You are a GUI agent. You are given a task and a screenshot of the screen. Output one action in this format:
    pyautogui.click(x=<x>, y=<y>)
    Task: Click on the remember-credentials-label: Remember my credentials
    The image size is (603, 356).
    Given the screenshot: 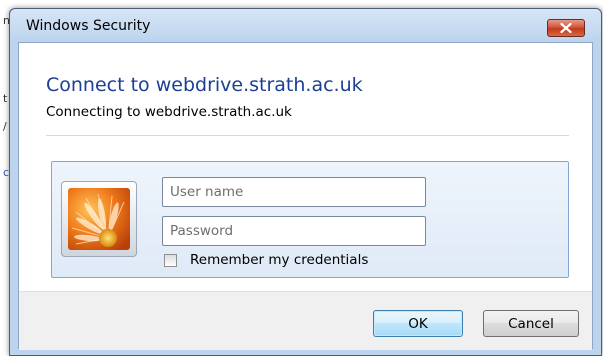 What is the action you would take?
    pyautogui.click(x=279, y=260)
    